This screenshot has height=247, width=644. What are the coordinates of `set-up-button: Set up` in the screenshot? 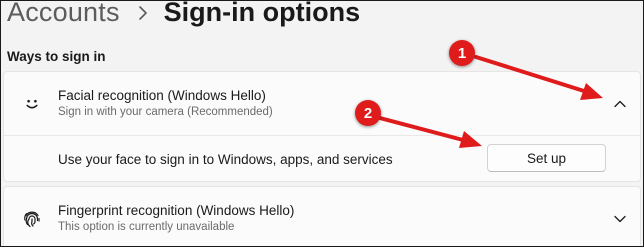 It's located at (546, 158).